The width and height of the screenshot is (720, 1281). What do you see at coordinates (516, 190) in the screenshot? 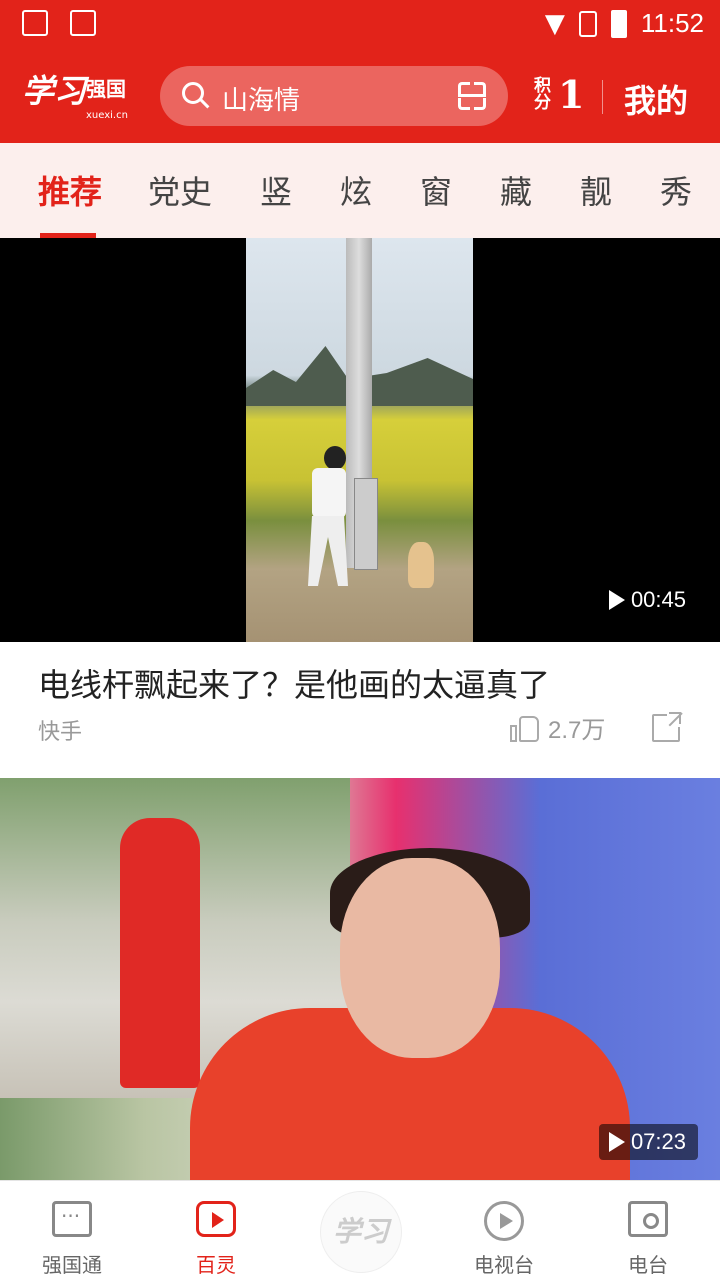
I see `tab-collection: 藏` at bounding box center [516, 190].